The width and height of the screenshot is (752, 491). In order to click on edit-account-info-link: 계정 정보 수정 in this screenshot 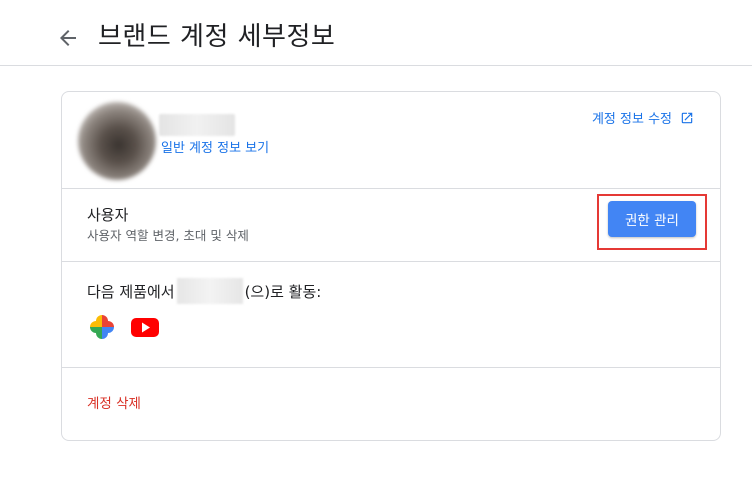, I will do `click(643, 117)`.